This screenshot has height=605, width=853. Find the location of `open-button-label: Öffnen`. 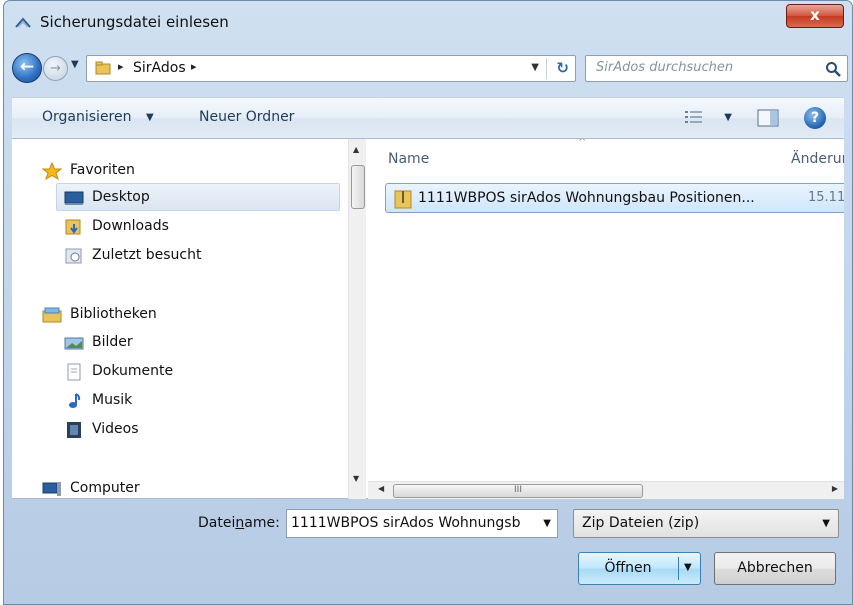

open-button-label: Öffnen is located at coordinates (628, 568).